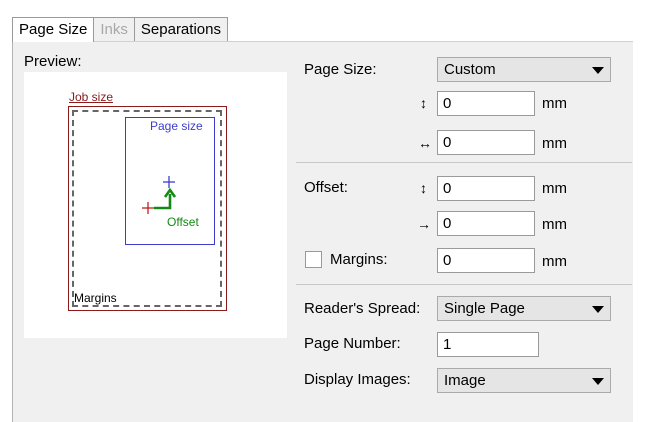 The image size is (646, 422). I want to click on tab-separations: Separations, so click(180, 29).